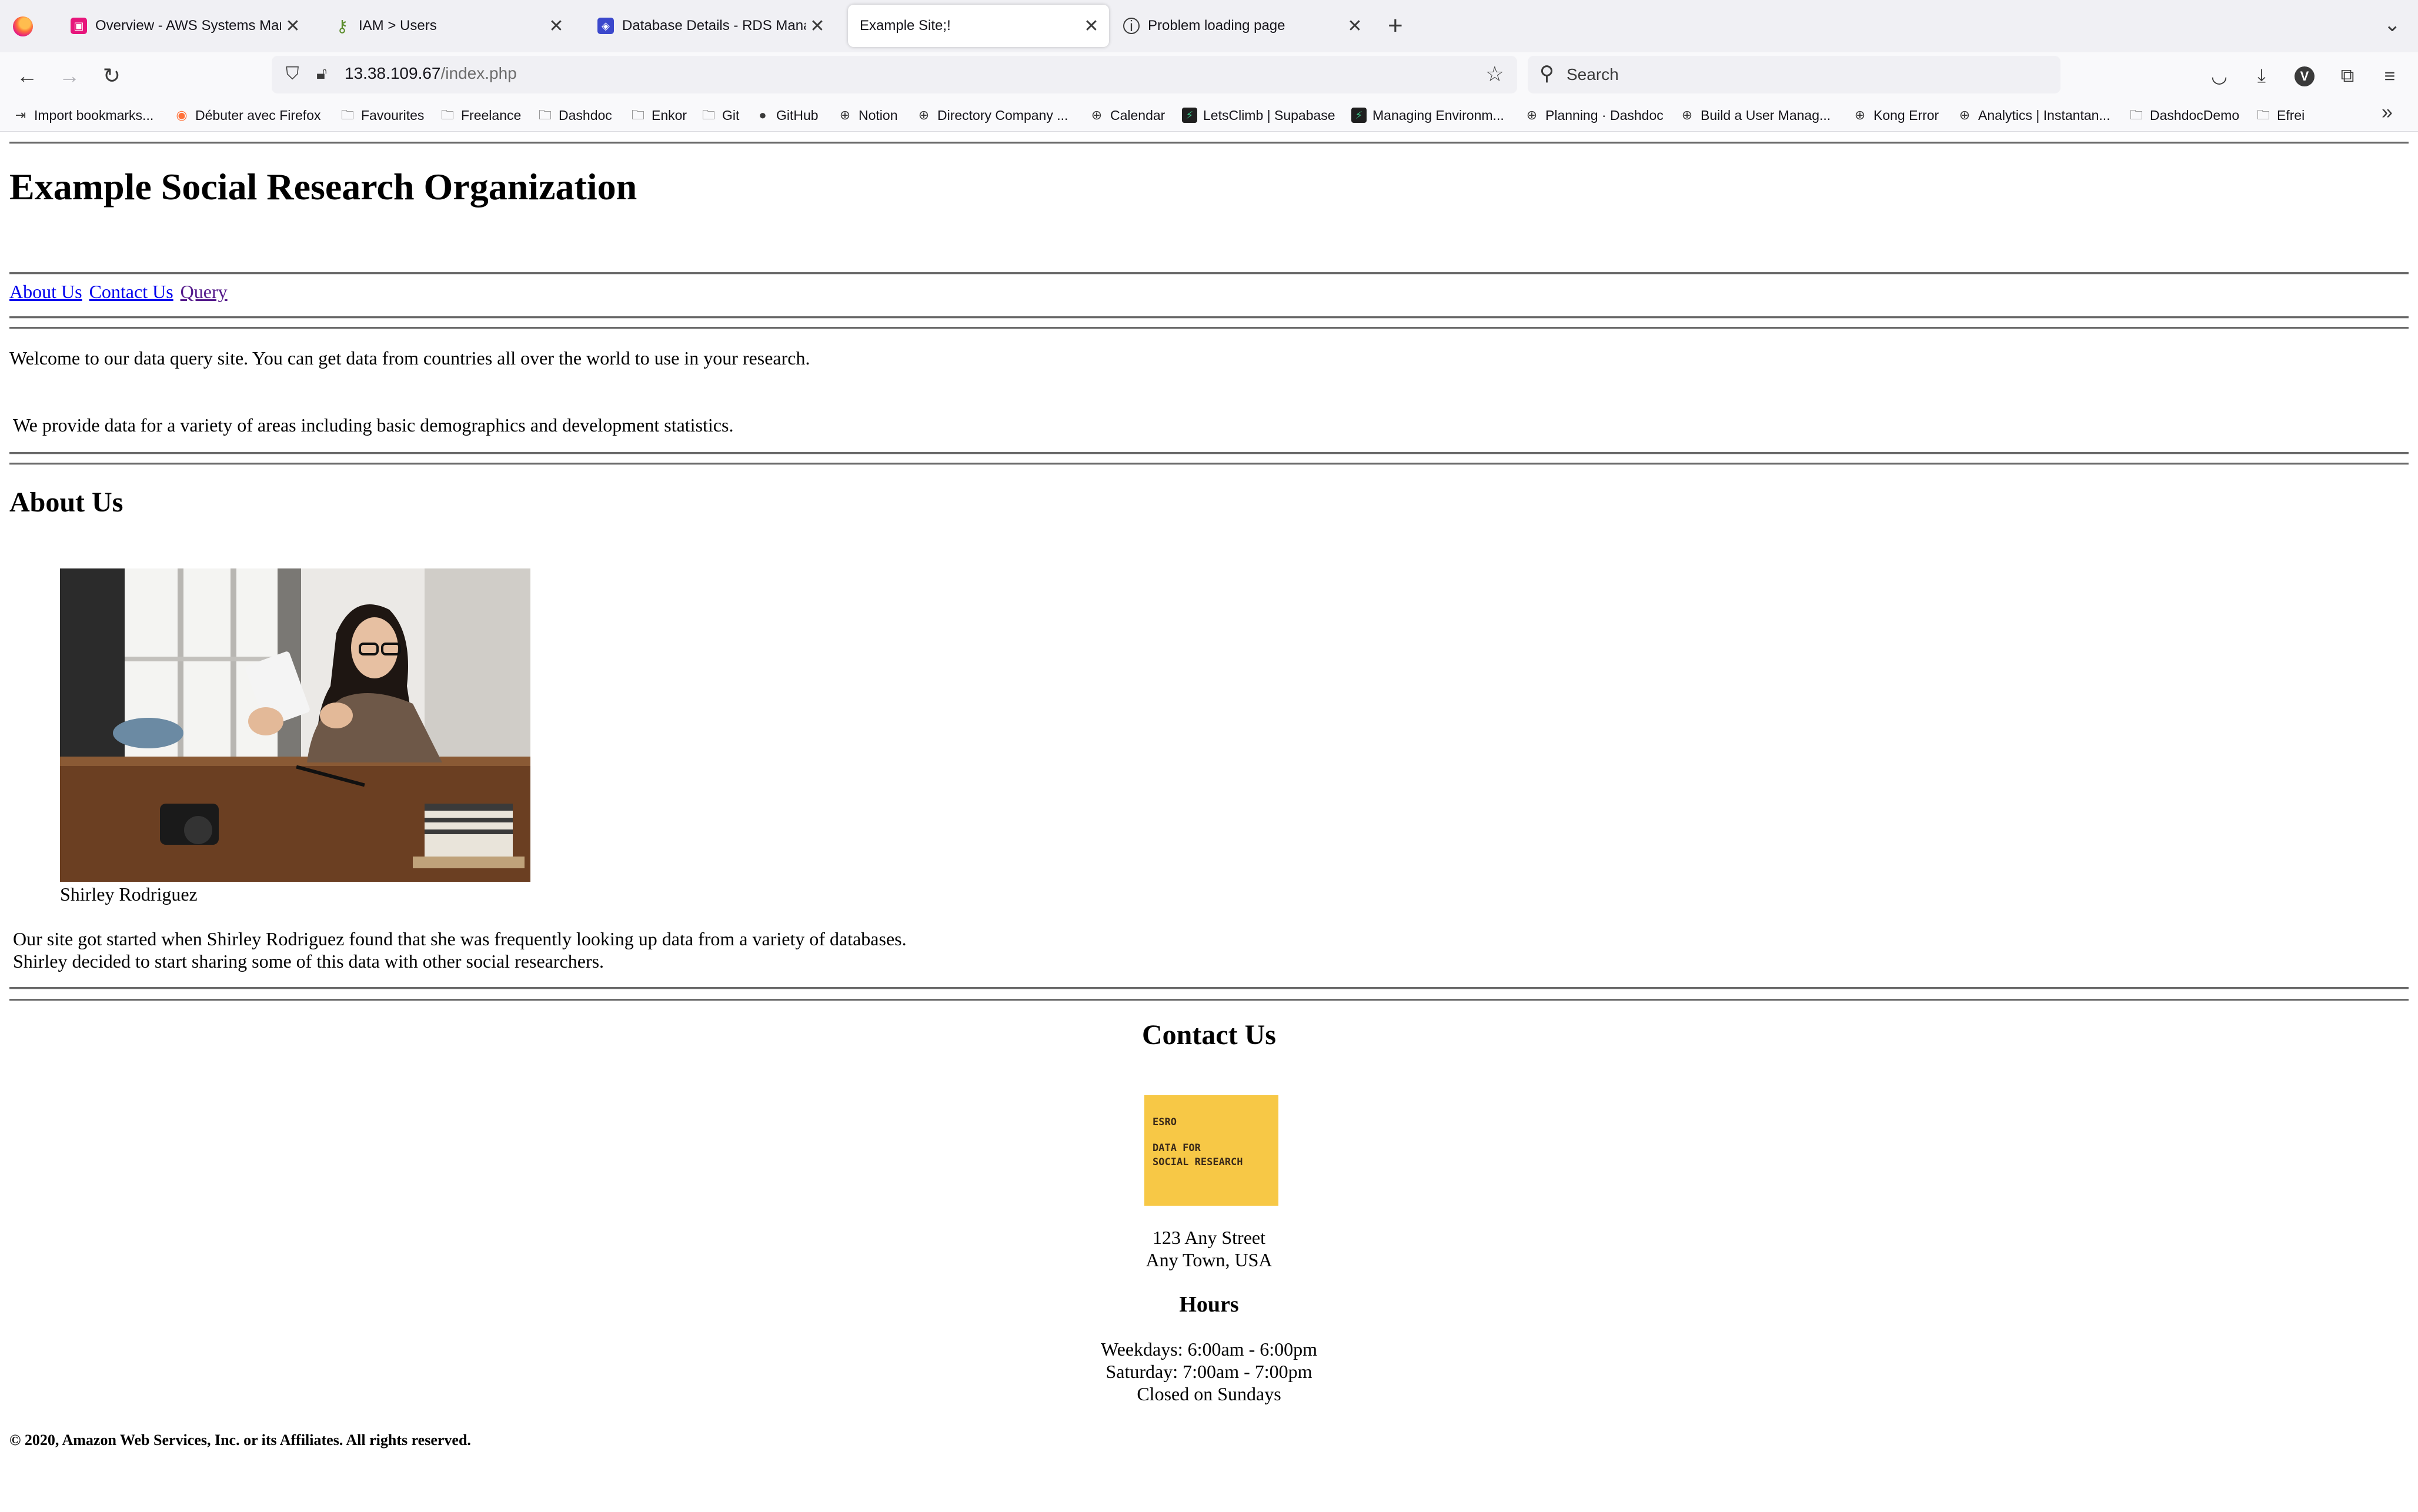 The width and height of the screenshot is (2418, 1512). What do you see at coordinates (2219, 76) in the screenshot?
I see `pocket-icon: ◡` at bounding box center [2219, 76].